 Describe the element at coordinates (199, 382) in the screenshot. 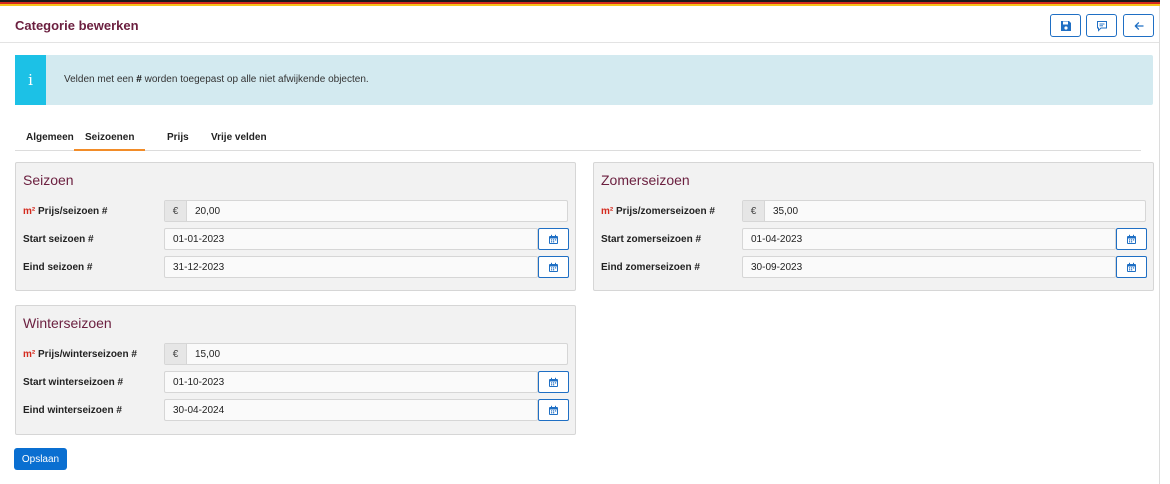

I see `start-date-value: 01-10-2023` at that location.